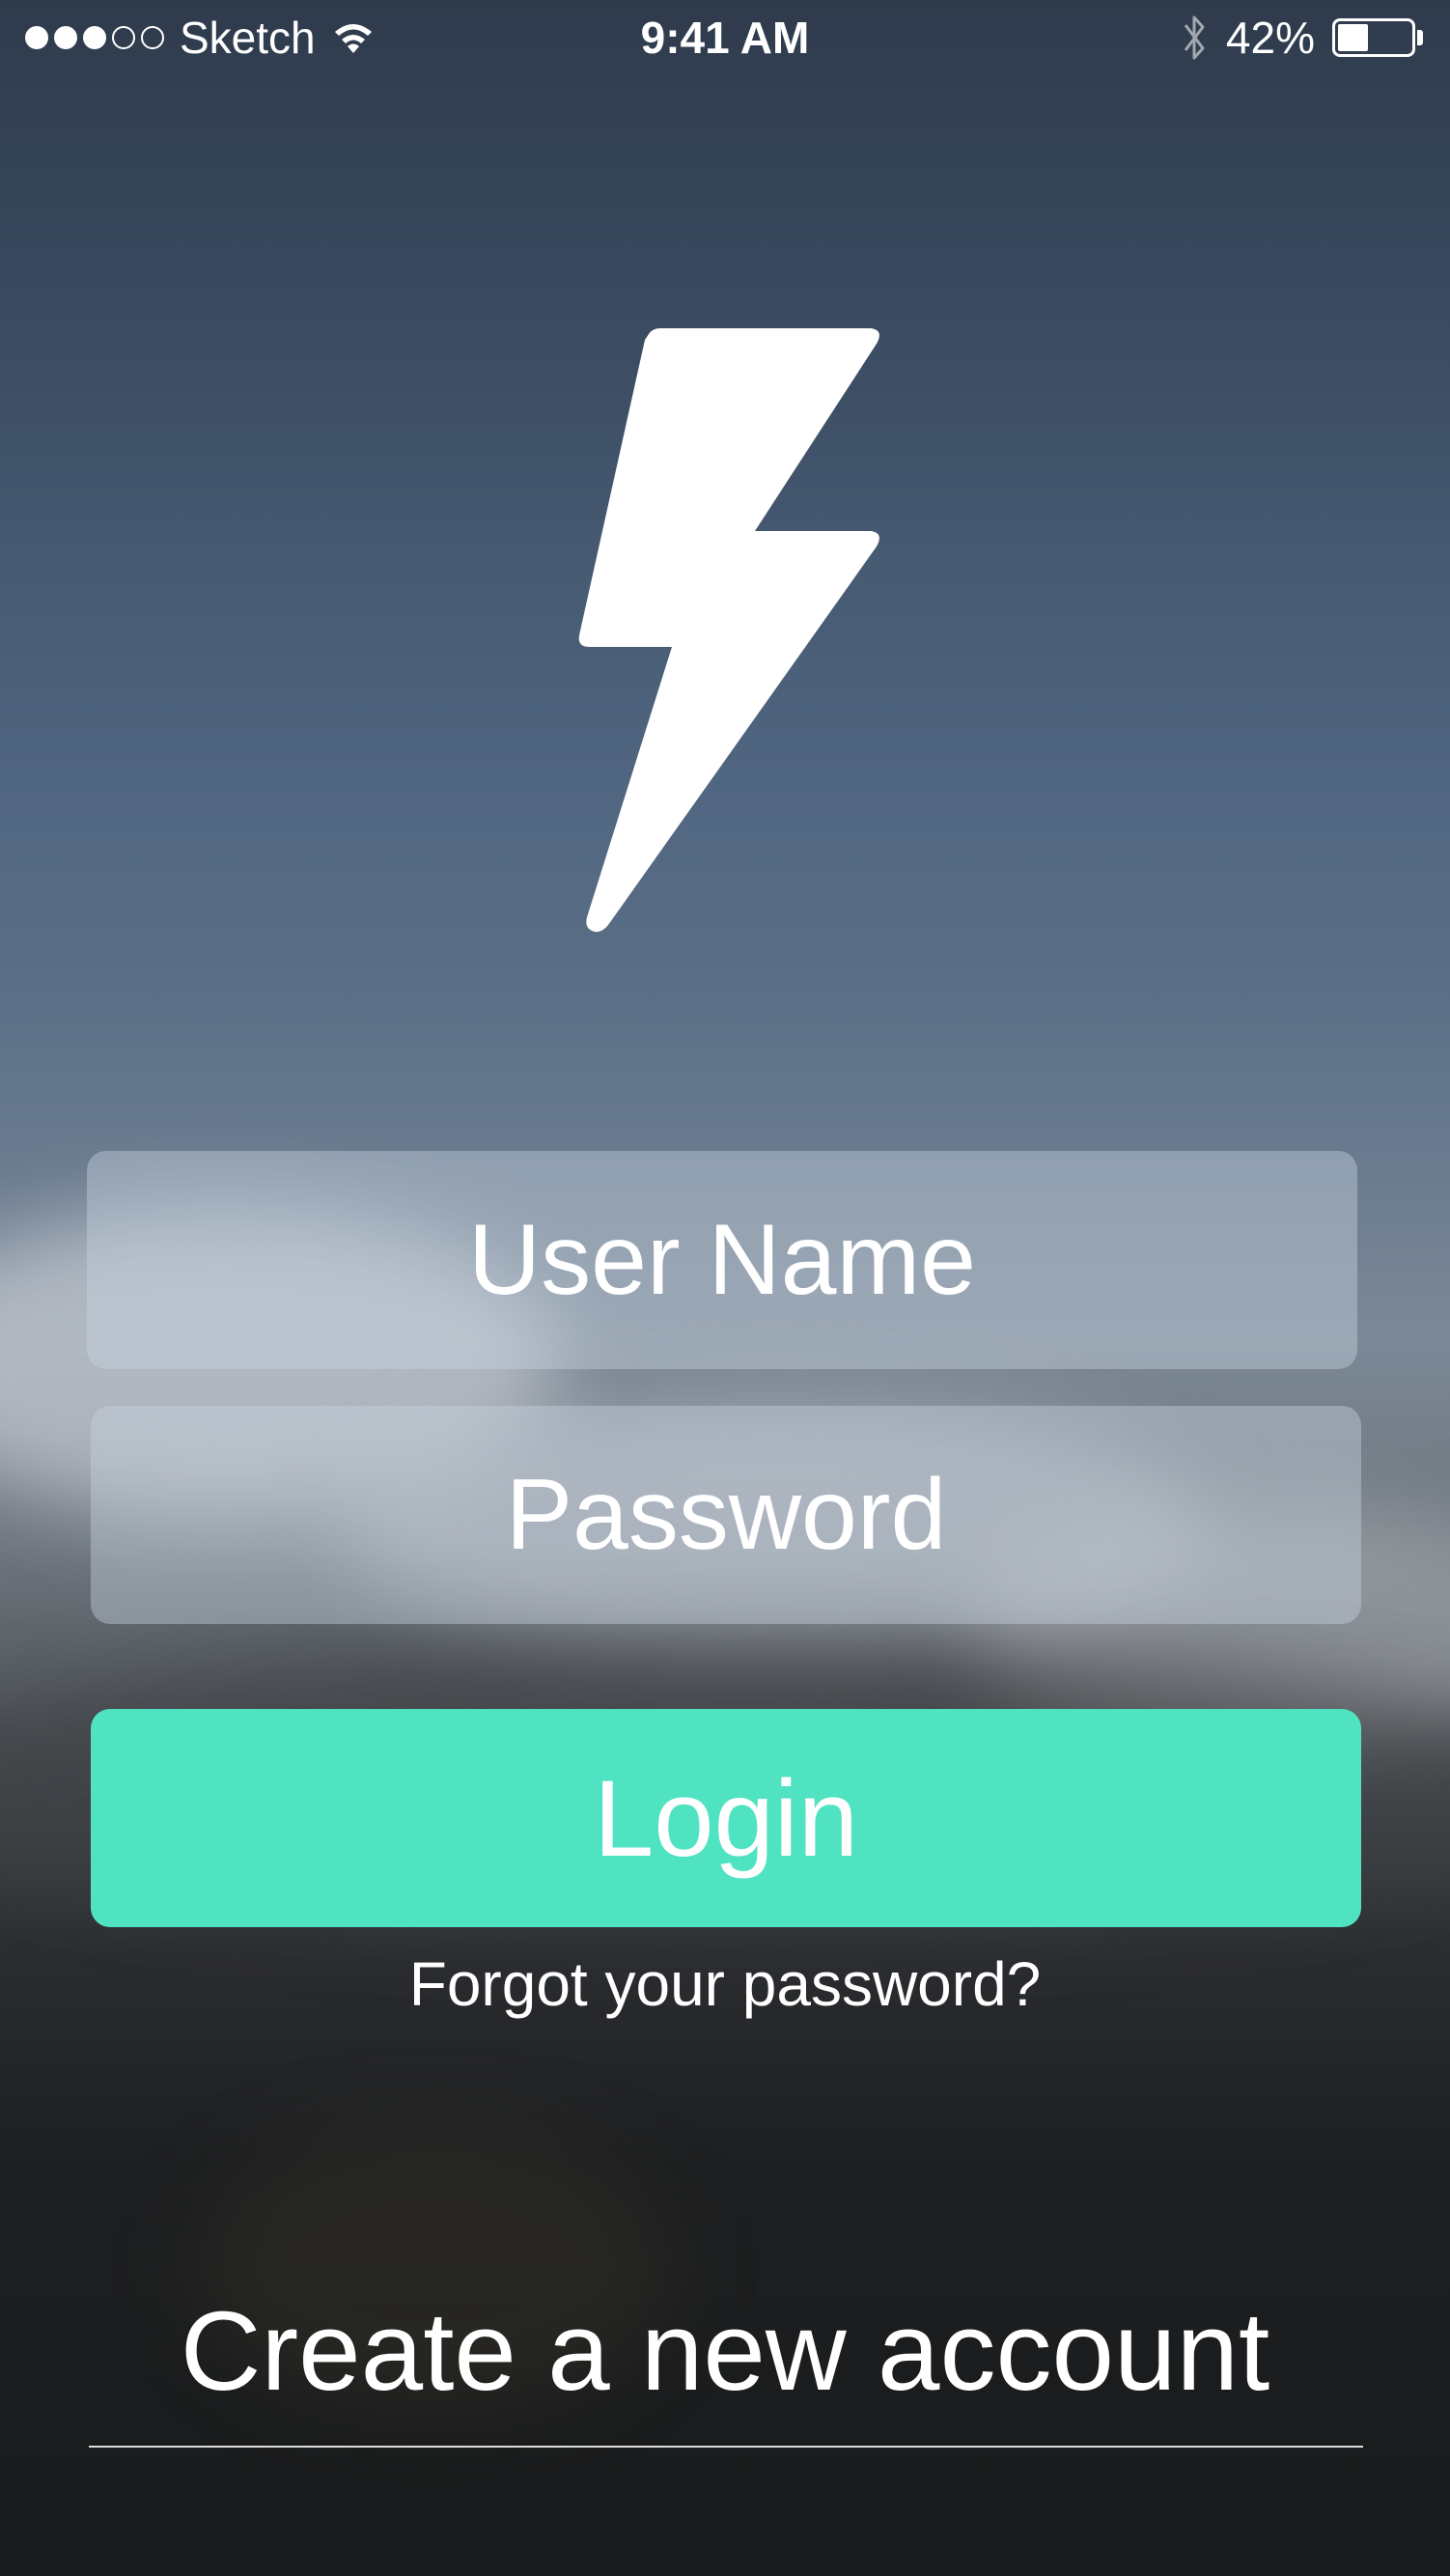 Image resolution: width=1450 pixels, height=2576 pixels. What do you see at coordinates (725, 1984) in the screenshot?
I see `forgot-password-link: Forgot your password?` at bounding box center [725, 1984].